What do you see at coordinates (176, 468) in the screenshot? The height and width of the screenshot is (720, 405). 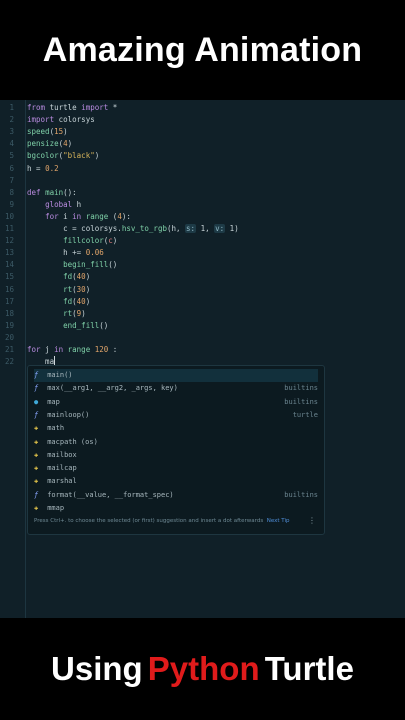 I see `completion-item: ✚ mailcap` at bounding box center [176, 468].